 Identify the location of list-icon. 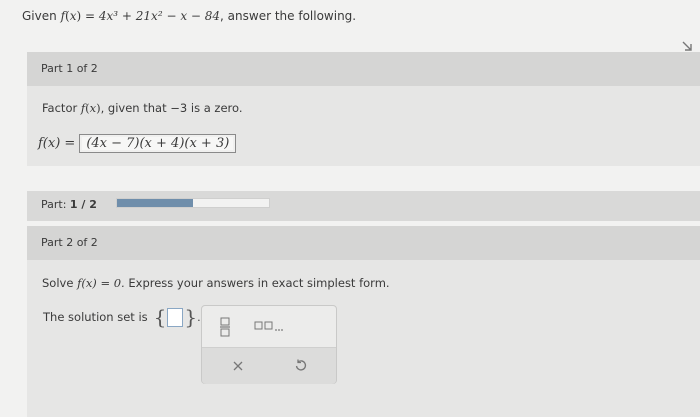
(269, 326).